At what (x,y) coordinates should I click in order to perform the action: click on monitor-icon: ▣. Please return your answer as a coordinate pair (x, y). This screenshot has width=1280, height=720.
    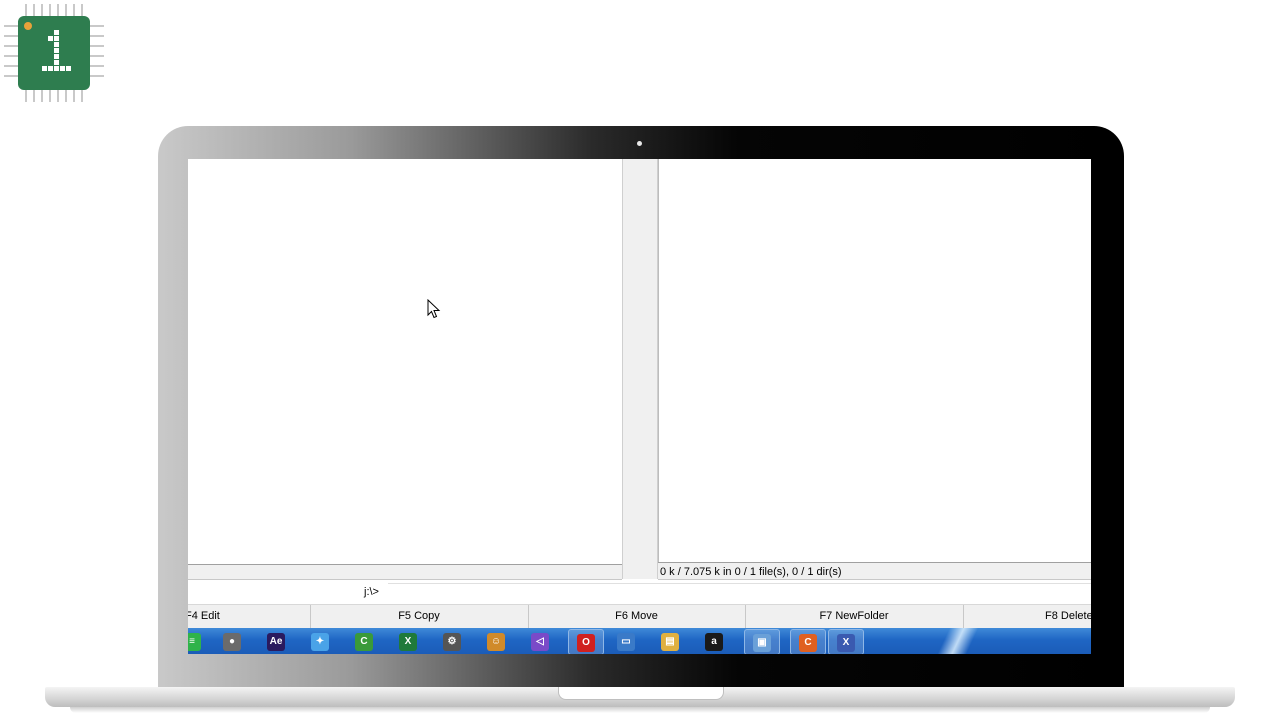
    Looking at the image, I should click on (762, 641).